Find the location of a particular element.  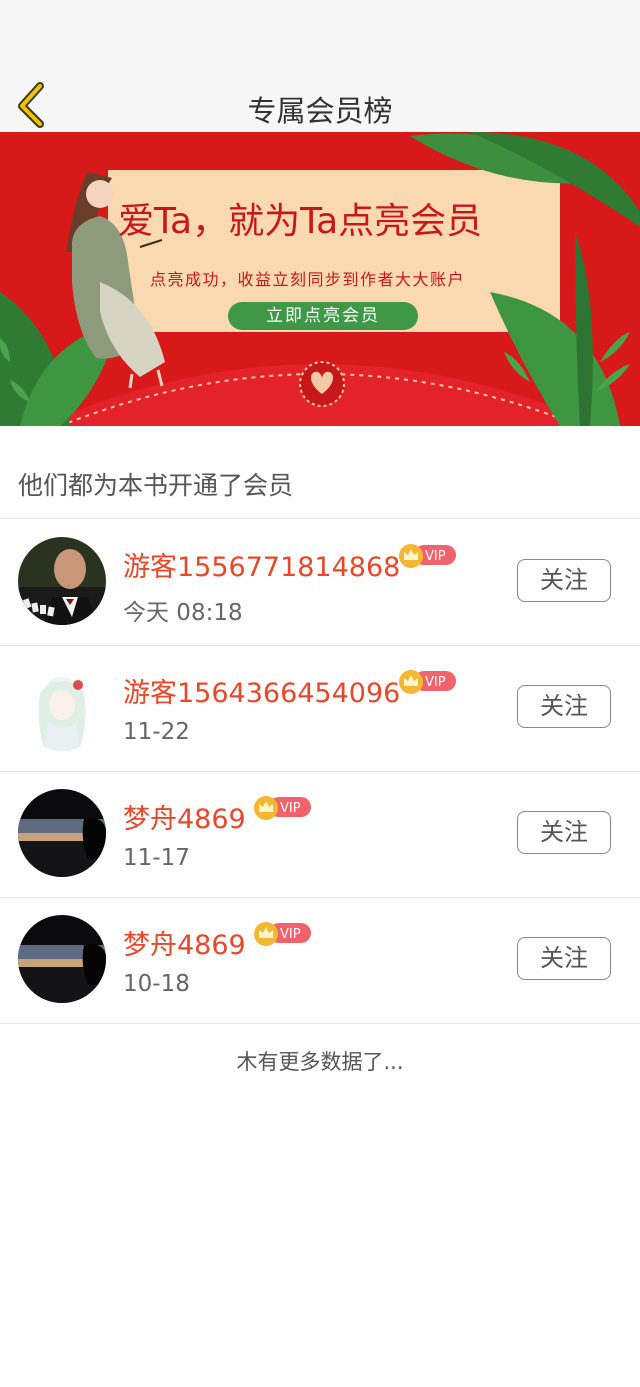

banner-headline: 爱Ta，就为Ta点亮会员 is located at coordinates (300, 221).